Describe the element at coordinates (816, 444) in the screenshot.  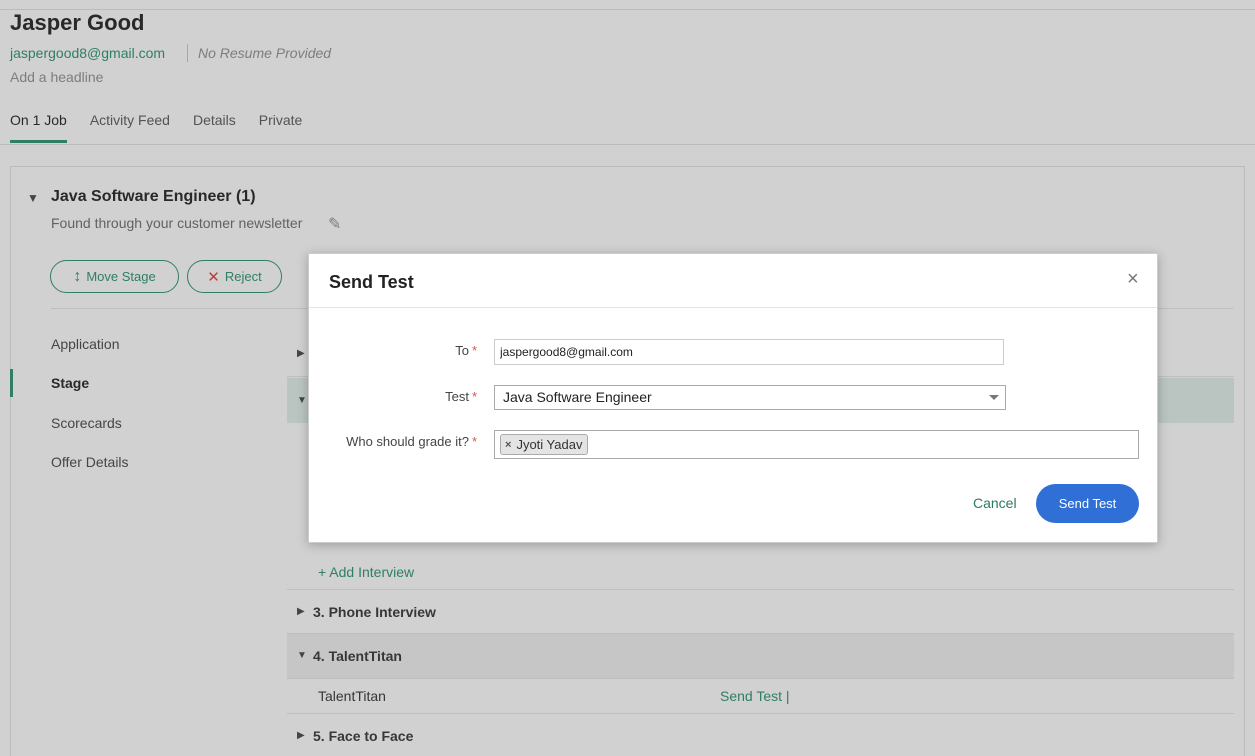
I see `grader-multiselect: × Jyoti Yadav` at that location.